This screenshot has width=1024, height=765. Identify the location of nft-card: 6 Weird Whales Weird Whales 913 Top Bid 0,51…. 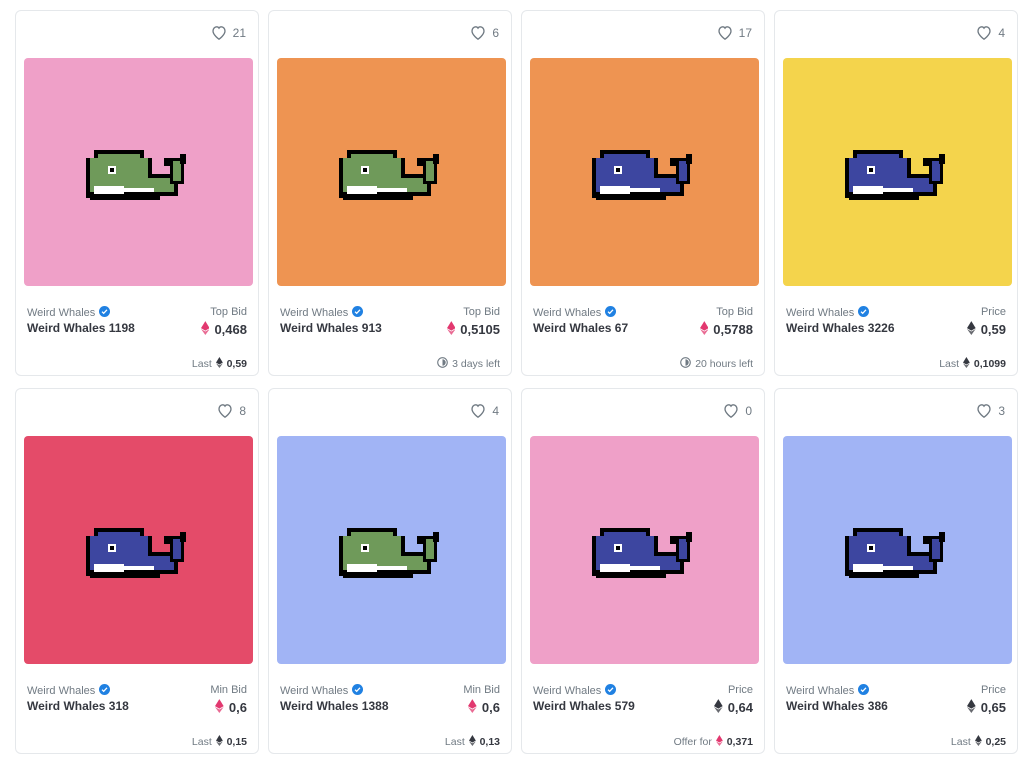
(390, 193).